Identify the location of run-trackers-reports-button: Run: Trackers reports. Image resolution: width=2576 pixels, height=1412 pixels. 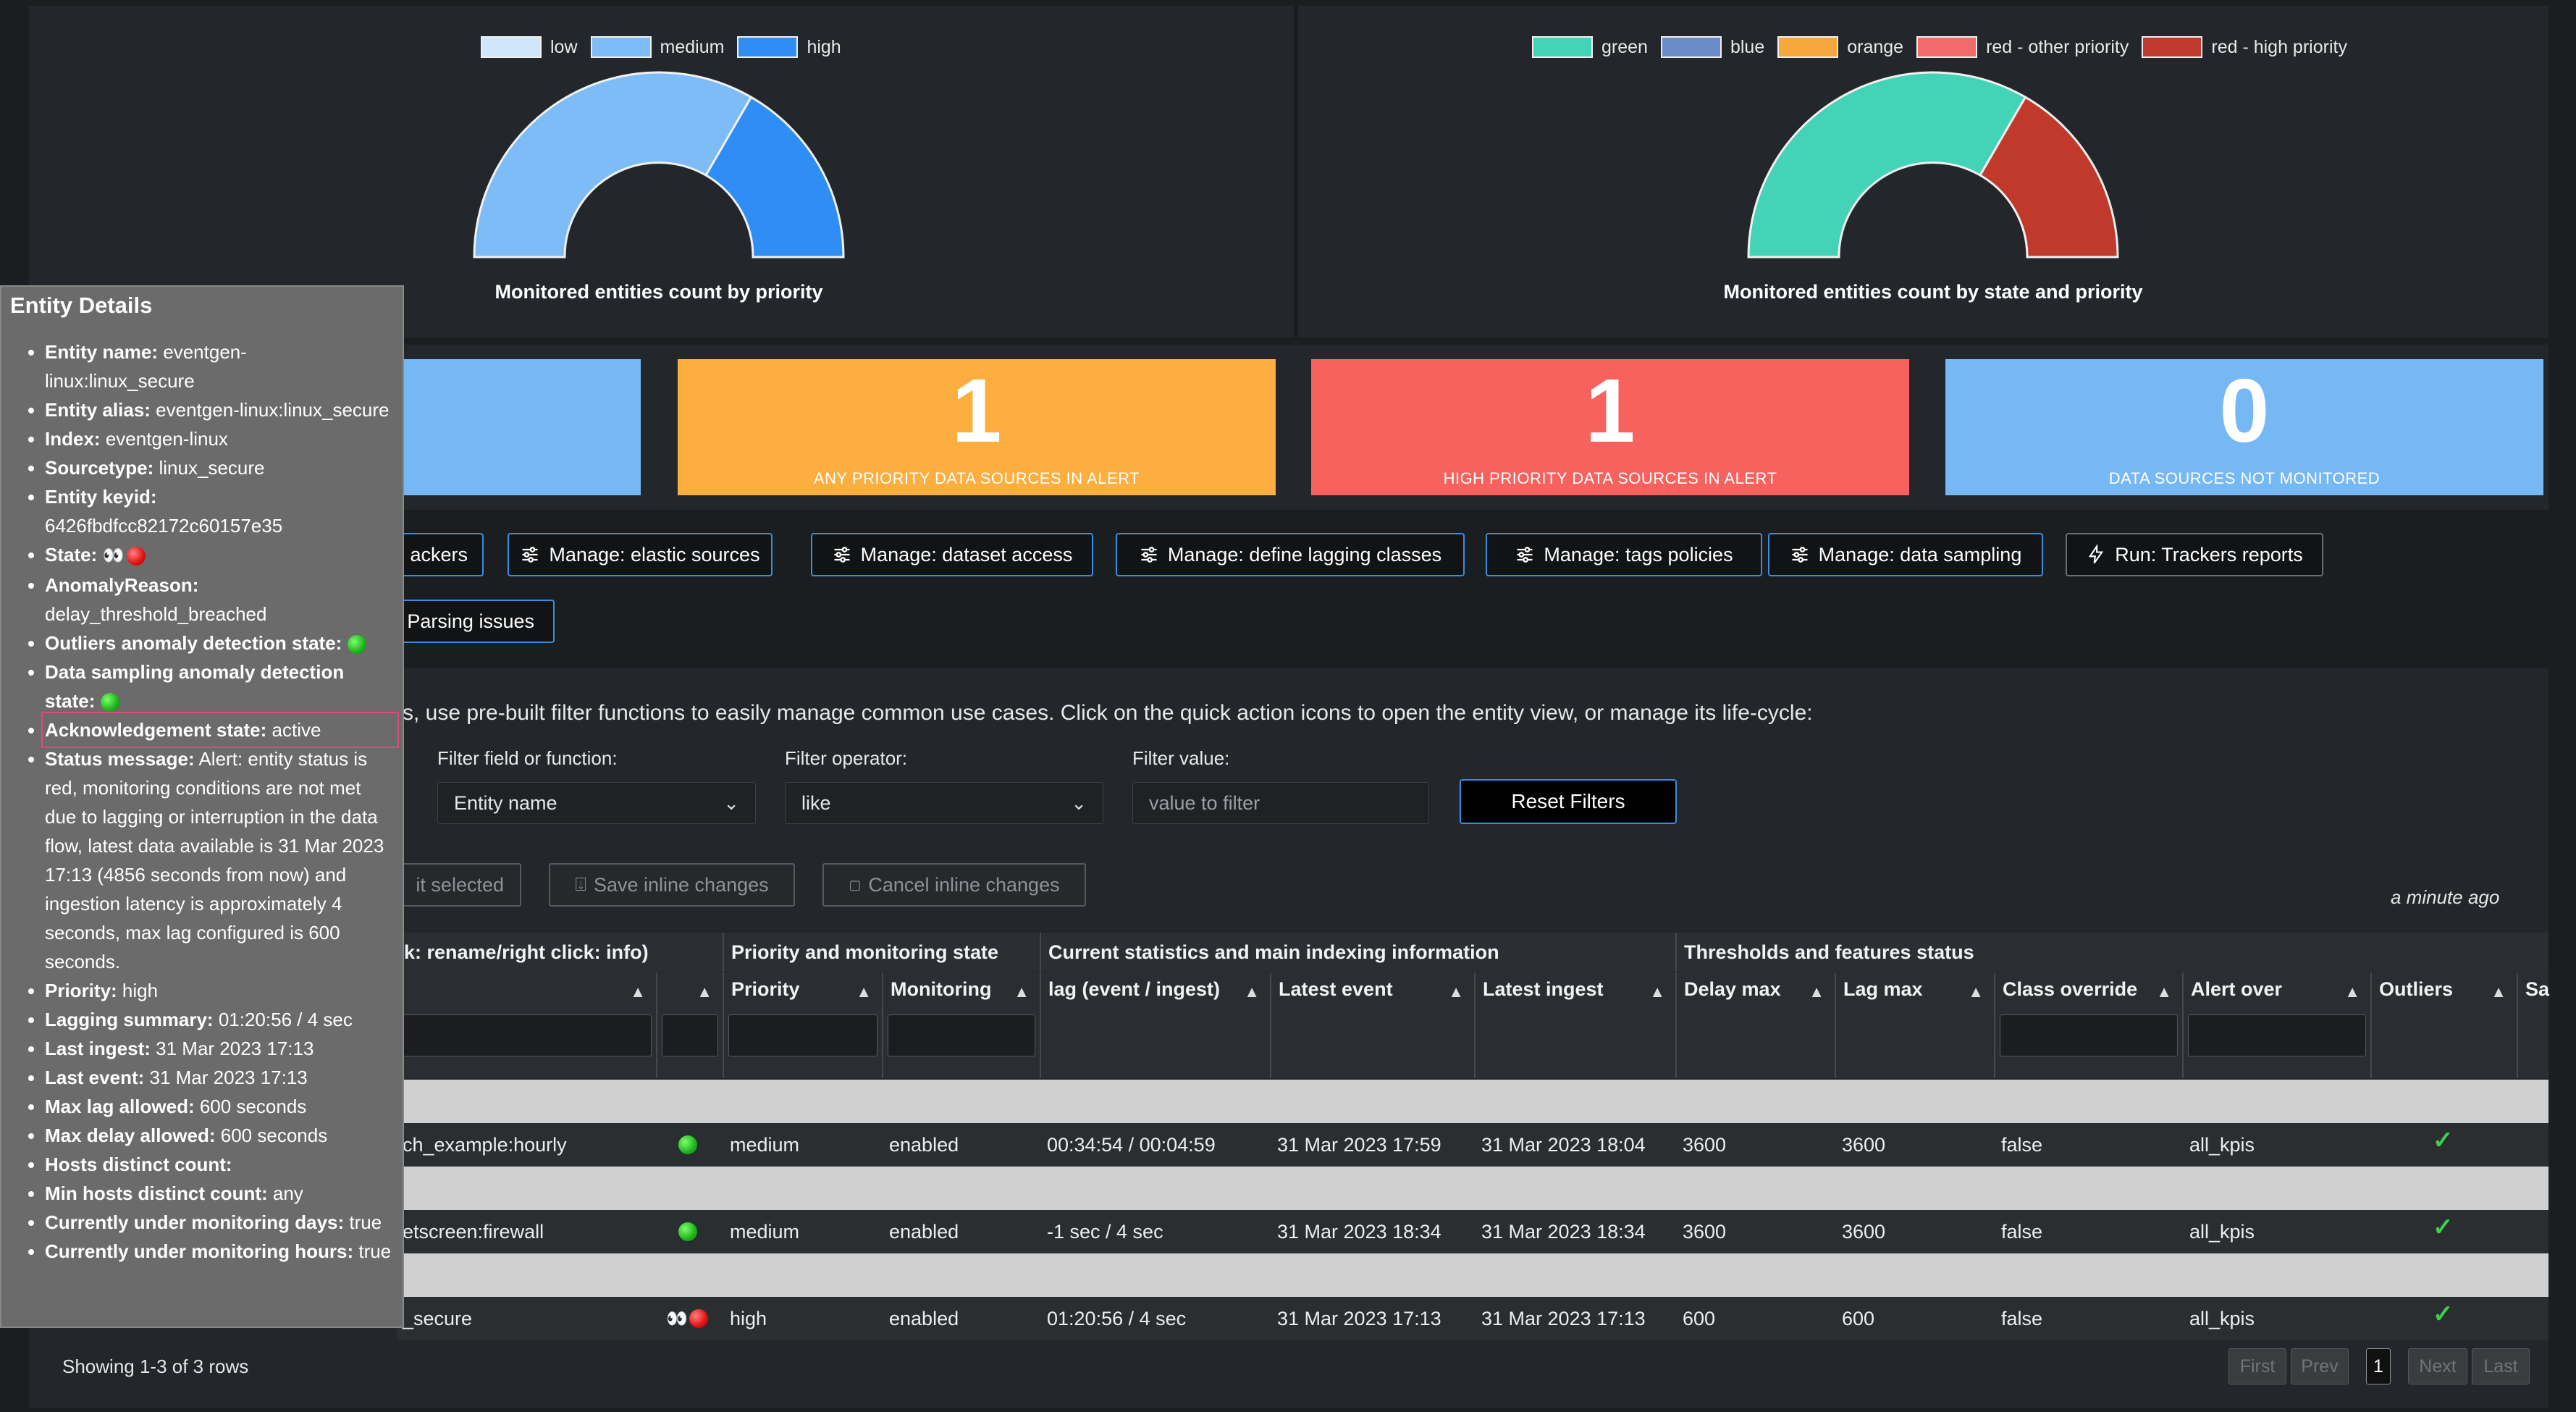
(2194, 554).